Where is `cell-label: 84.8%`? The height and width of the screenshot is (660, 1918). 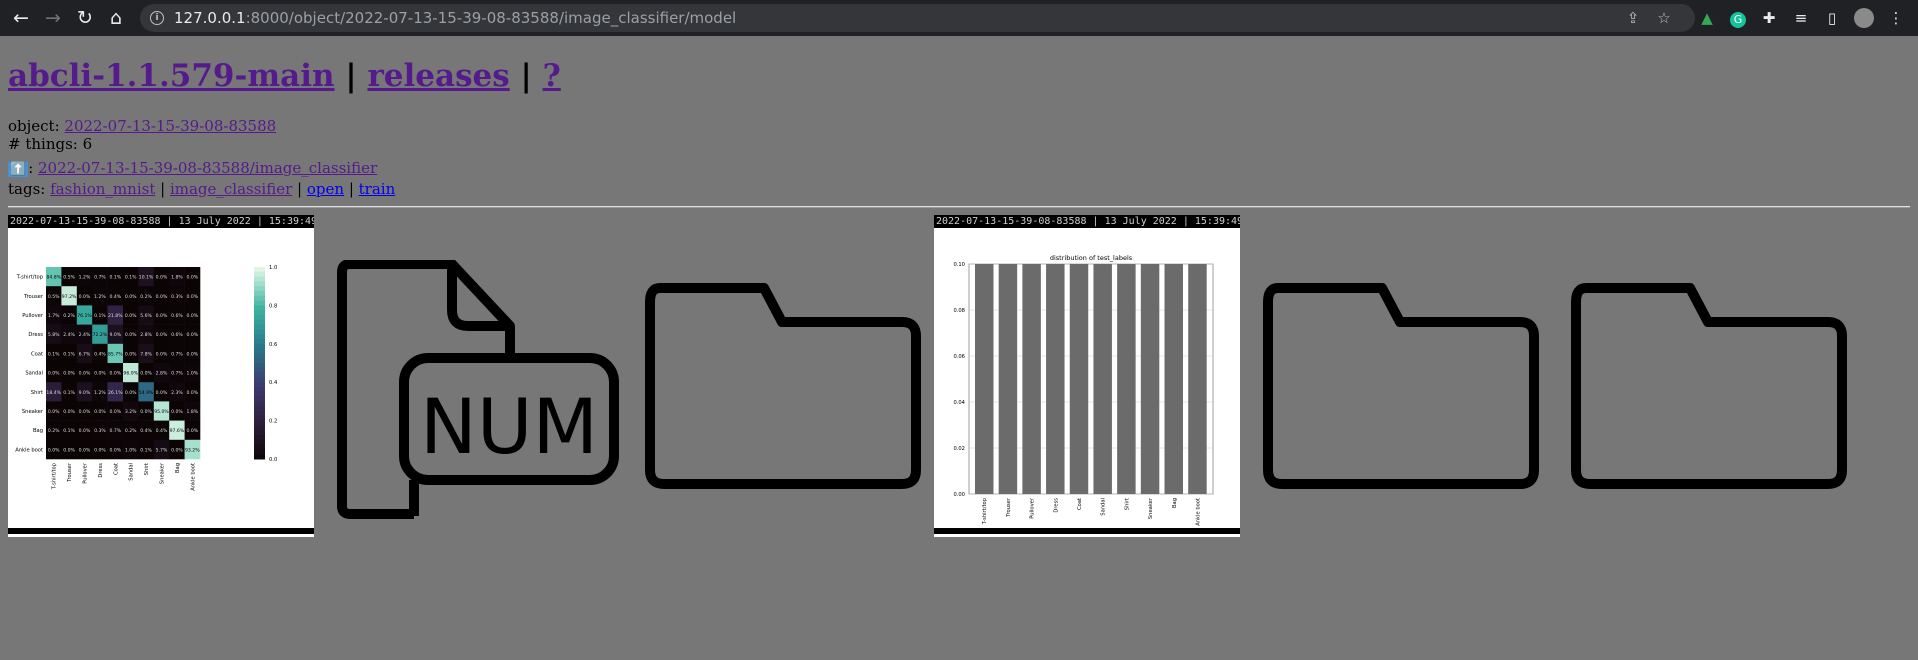 cell-label: 84.8% is located at coordinates (53, 278).